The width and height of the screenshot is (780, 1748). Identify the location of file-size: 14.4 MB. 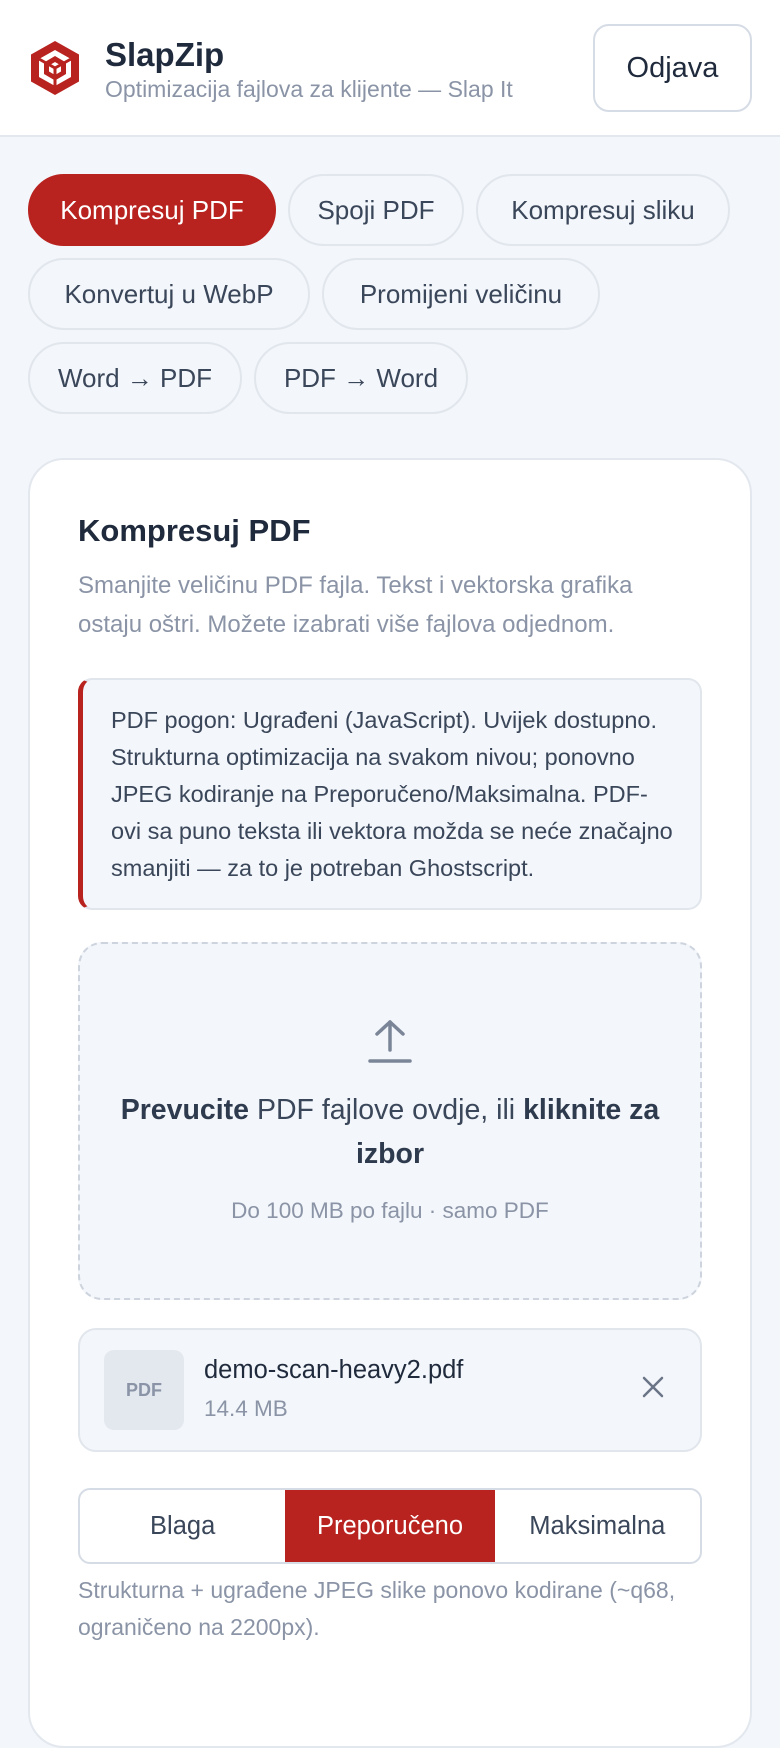
(246, 1408).